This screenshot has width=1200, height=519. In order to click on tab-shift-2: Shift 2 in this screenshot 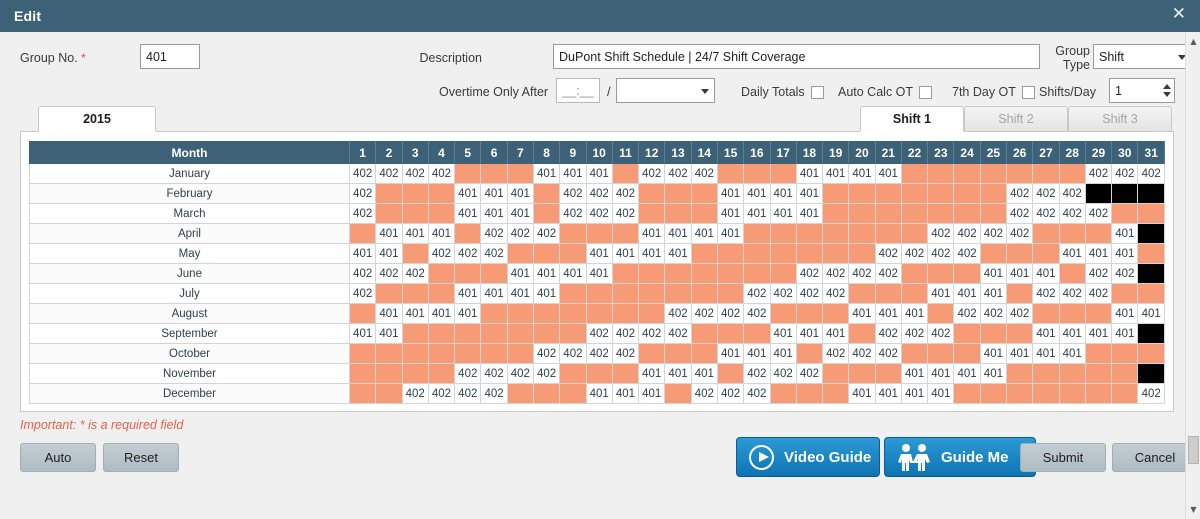, I will do `click(1016, 119)`.